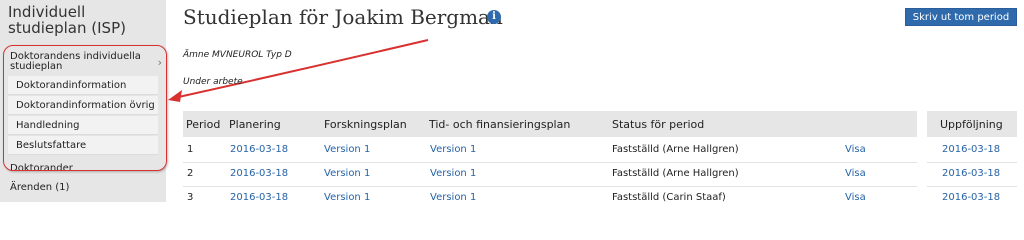  What do you see at coordinates (203, 124) in the screenshot?
I see `column-header-period: Period` at bounding box center [203, 124].